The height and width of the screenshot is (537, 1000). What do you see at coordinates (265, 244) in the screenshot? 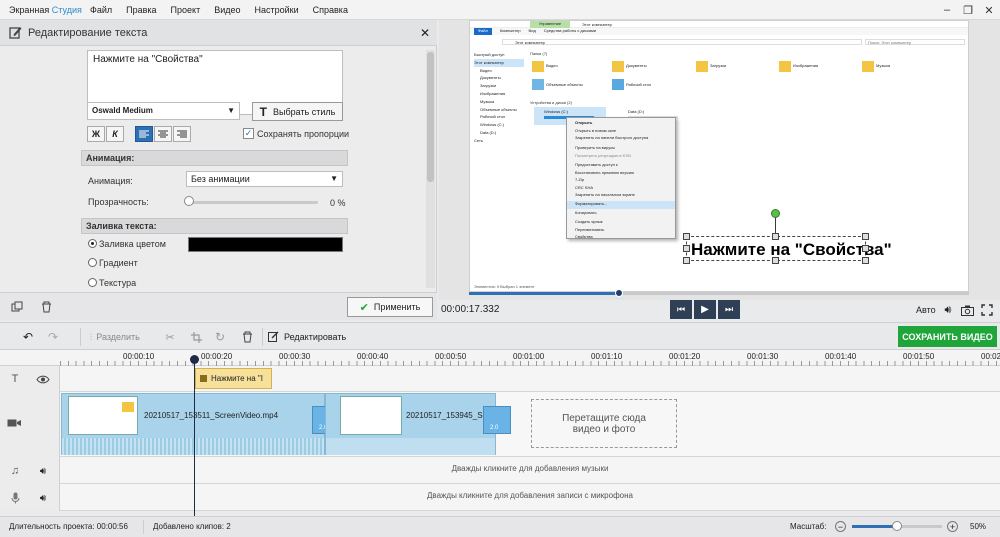
I see `fill-color-swatch` at bounding box center [265, 244].